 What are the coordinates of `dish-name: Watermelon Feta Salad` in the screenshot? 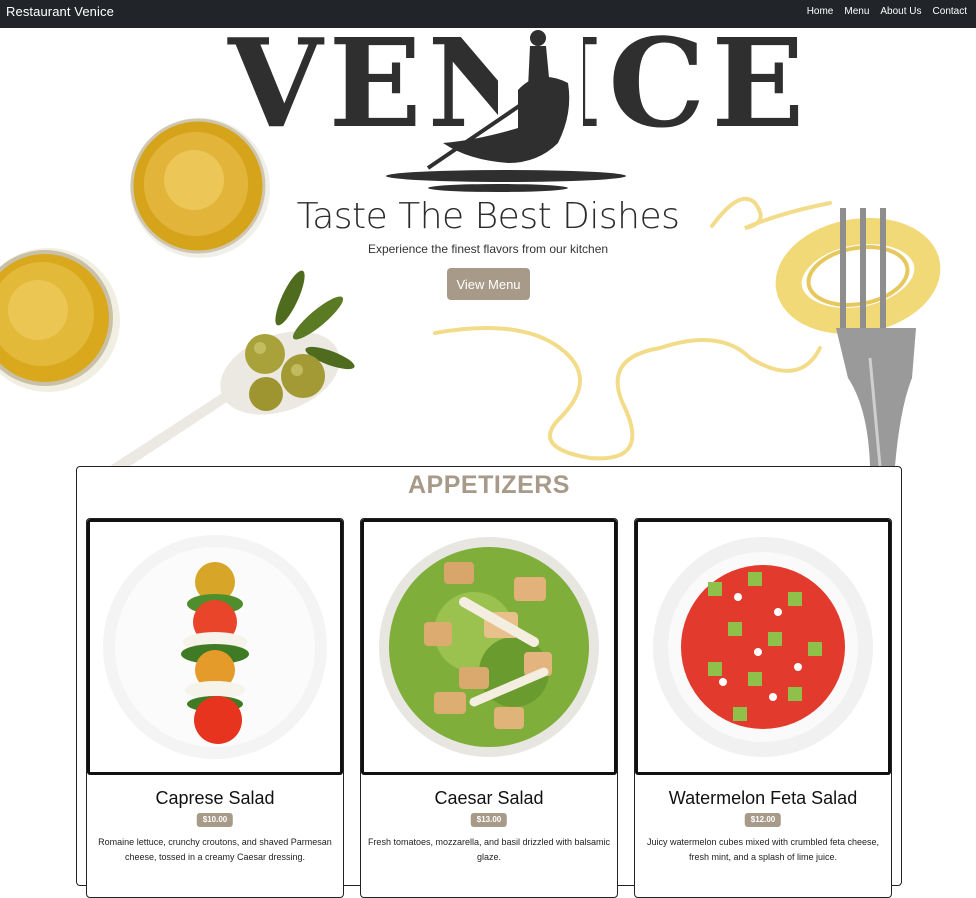 It's located at (763, 798).